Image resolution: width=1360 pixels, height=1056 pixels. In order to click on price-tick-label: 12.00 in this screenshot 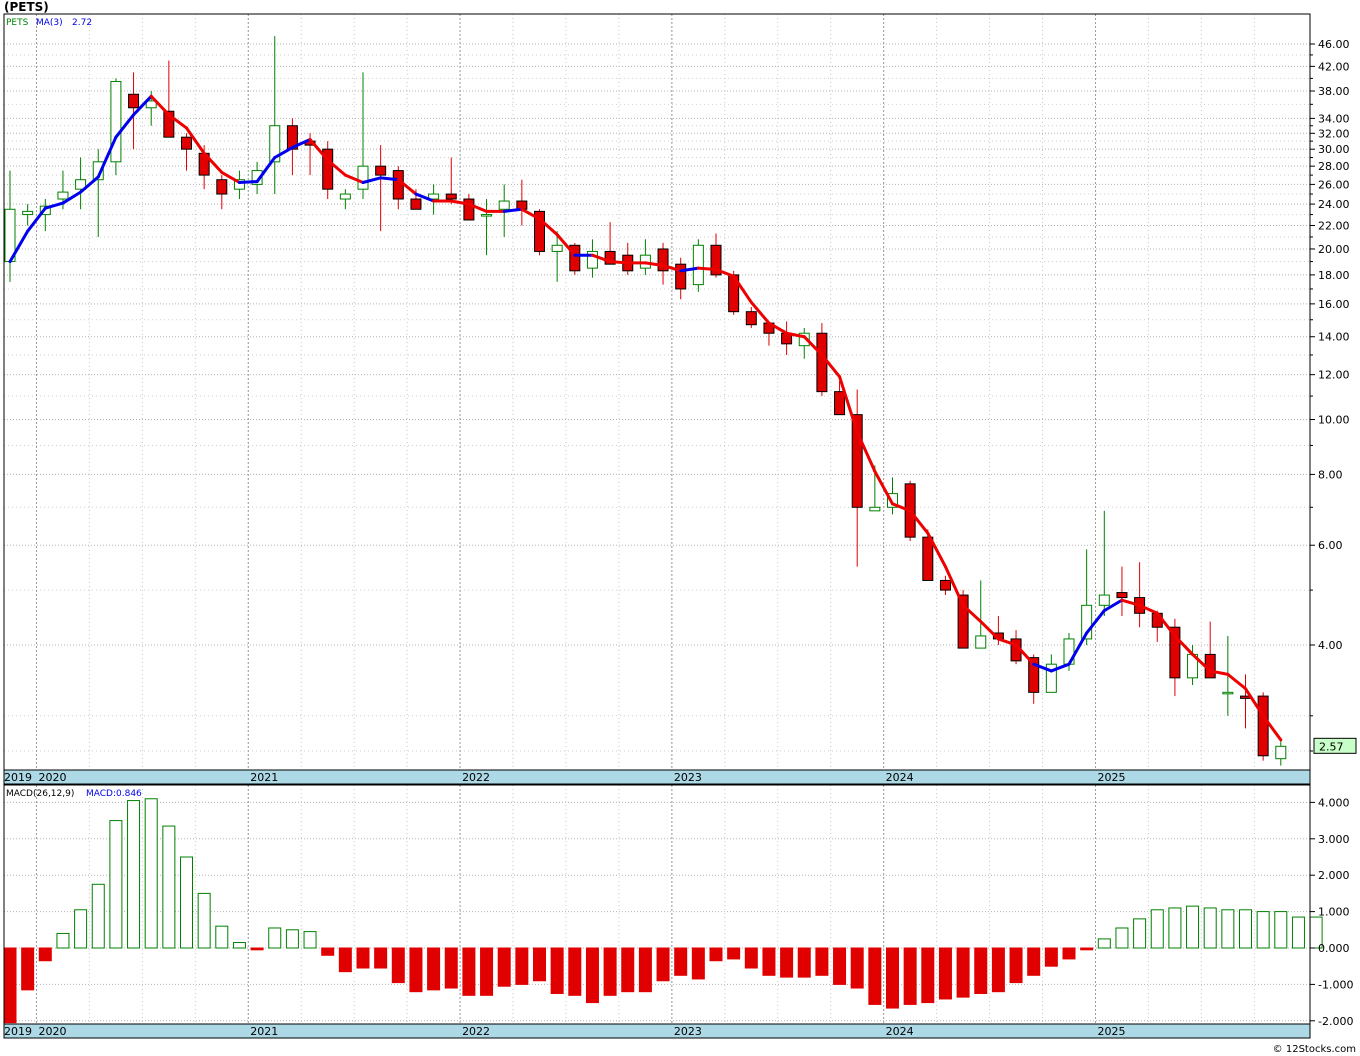, I will do `click(1334, 375)`.